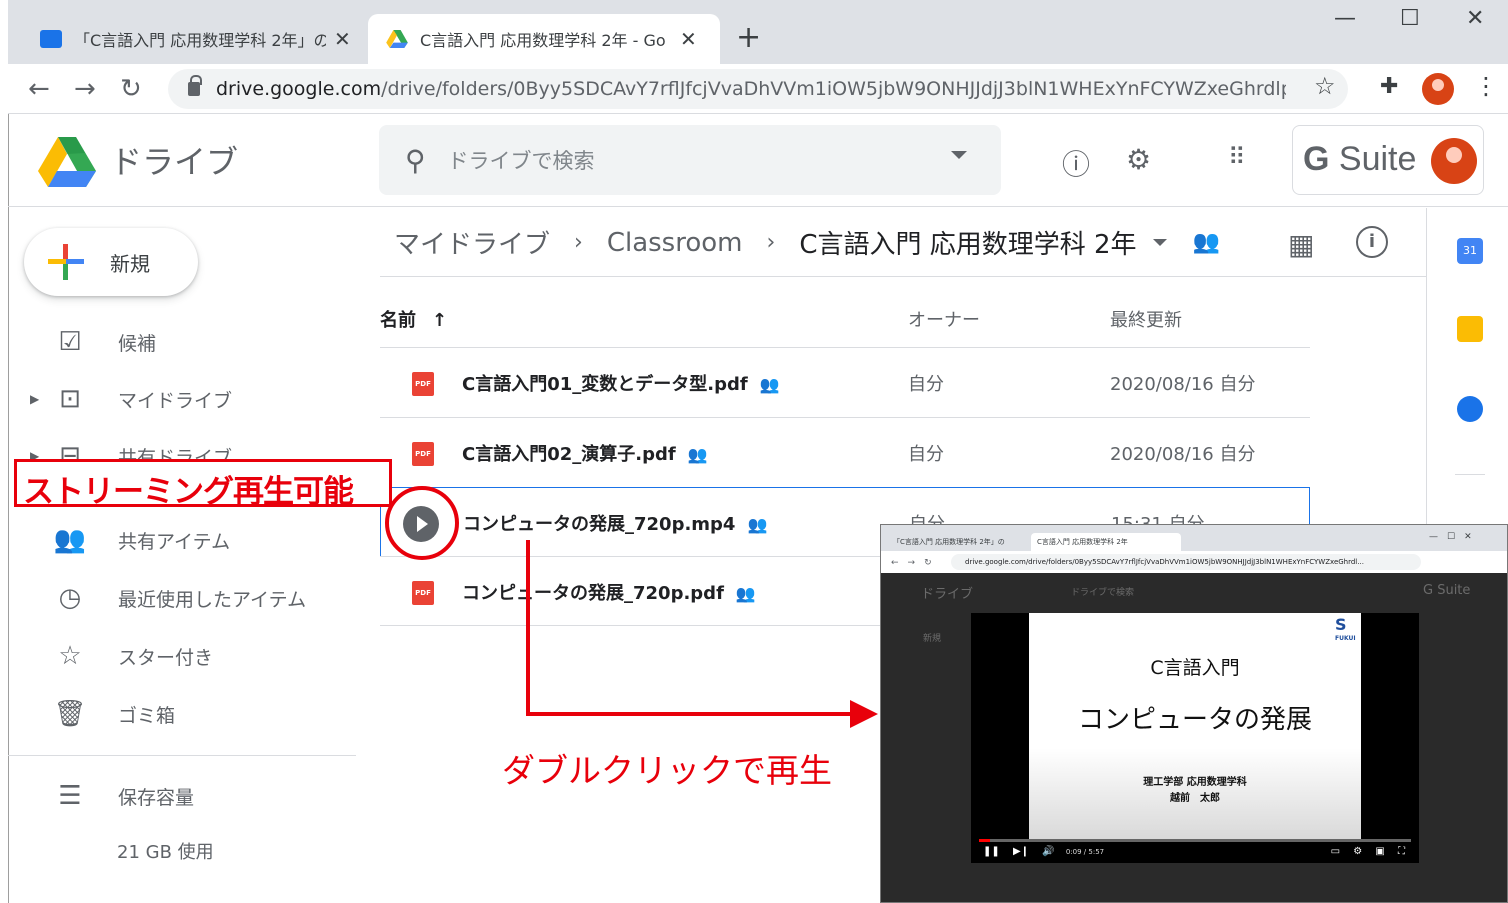 The height and width of the screenshot is (903, 1508). I want to click on captions-icon: ▭, so click(1335, 851).